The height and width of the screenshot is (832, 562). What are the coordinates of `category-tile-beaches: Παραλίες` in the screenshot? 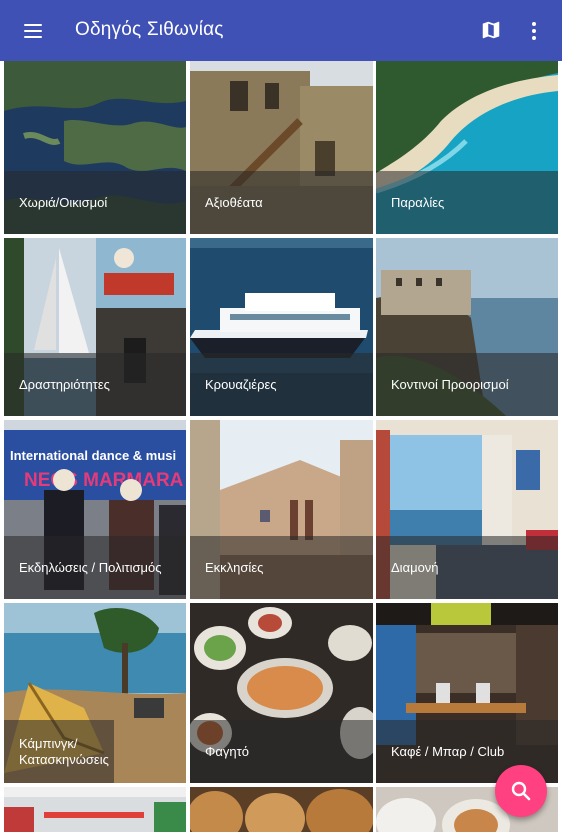 It's located at (467, 147).